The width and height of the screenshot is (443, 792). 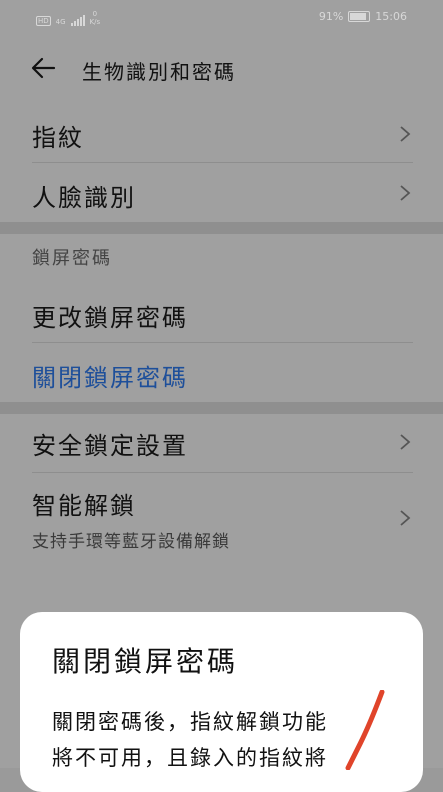 I want to click on change-lock-password-row: 更改鎖屏密碼, so click(x=221, y=313).